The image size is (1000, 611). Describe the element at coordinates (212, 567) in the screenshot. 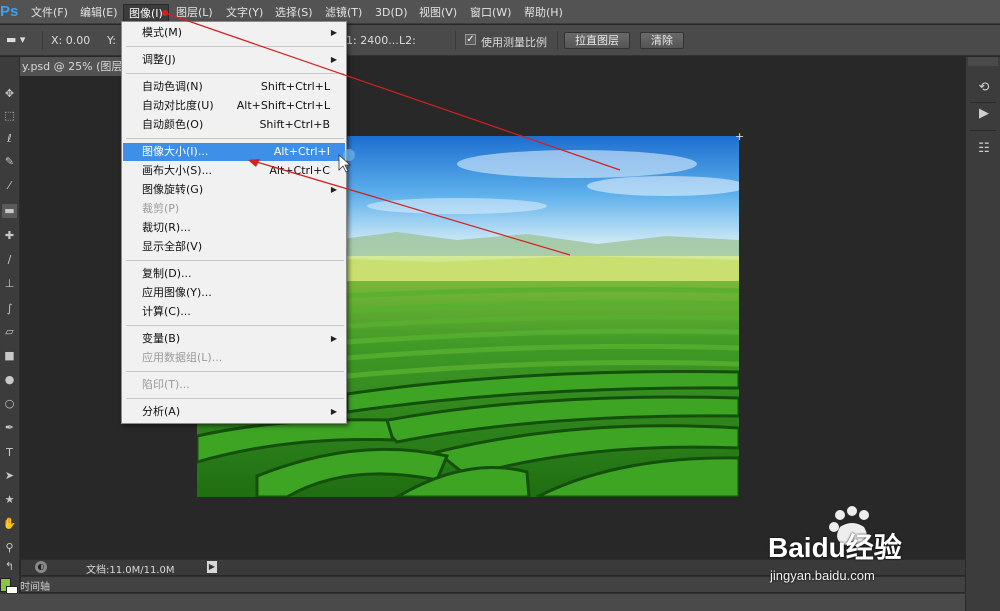

I see `status-menu-arrow-icon: ▶` at that location.